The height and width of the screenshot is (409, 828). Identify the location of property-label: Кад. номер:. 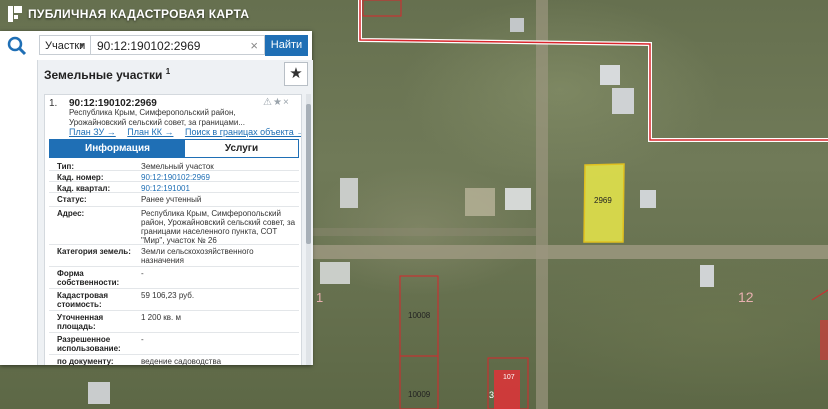
(80, 177).